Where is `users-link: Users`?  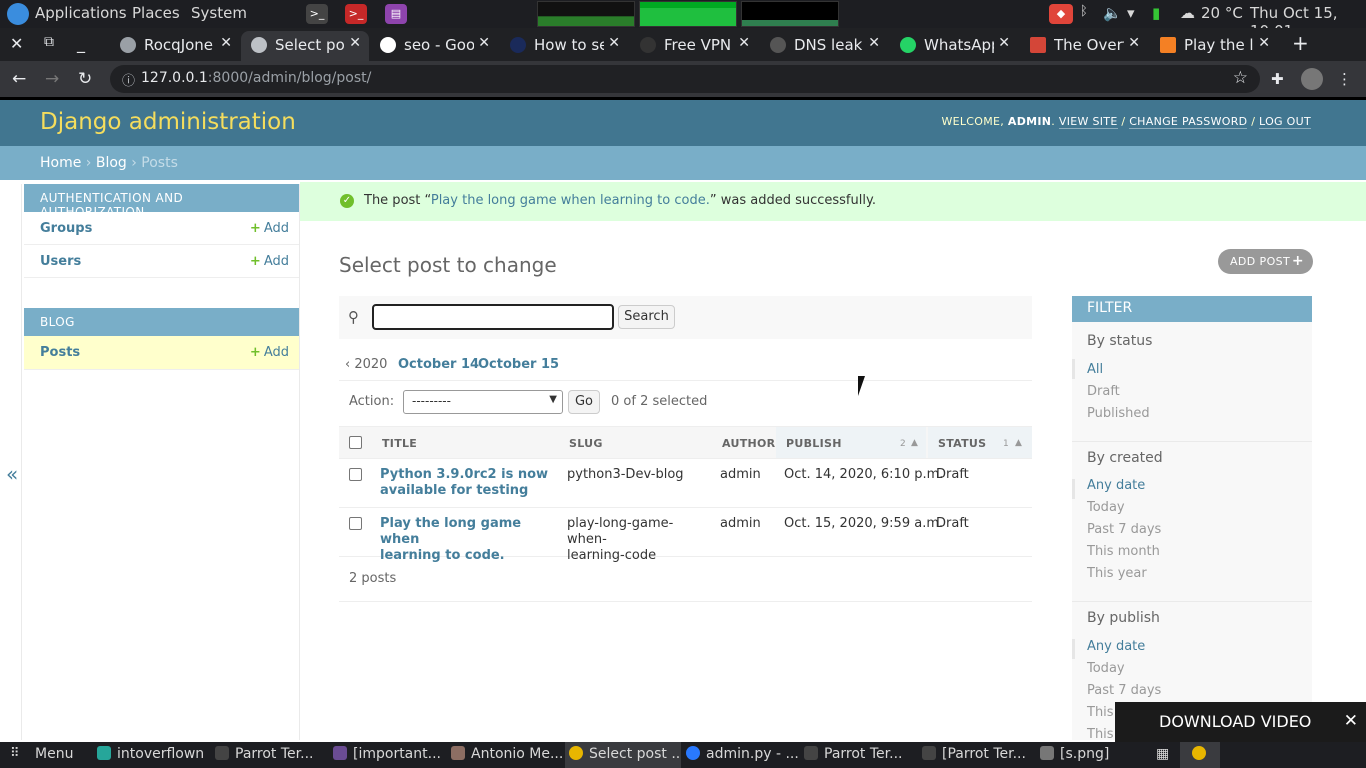
users-link: Users is located at coordinates (60, 261).